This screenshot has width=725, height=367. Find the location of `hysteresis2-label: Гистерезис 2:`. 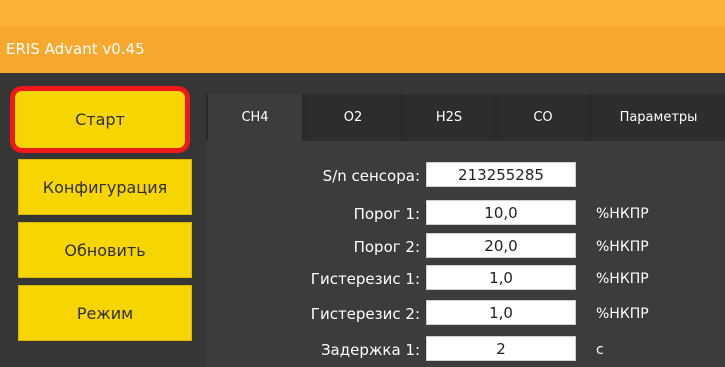

hysteresis2-label: Гистерезис 2: is located at coordinates (365, 314).